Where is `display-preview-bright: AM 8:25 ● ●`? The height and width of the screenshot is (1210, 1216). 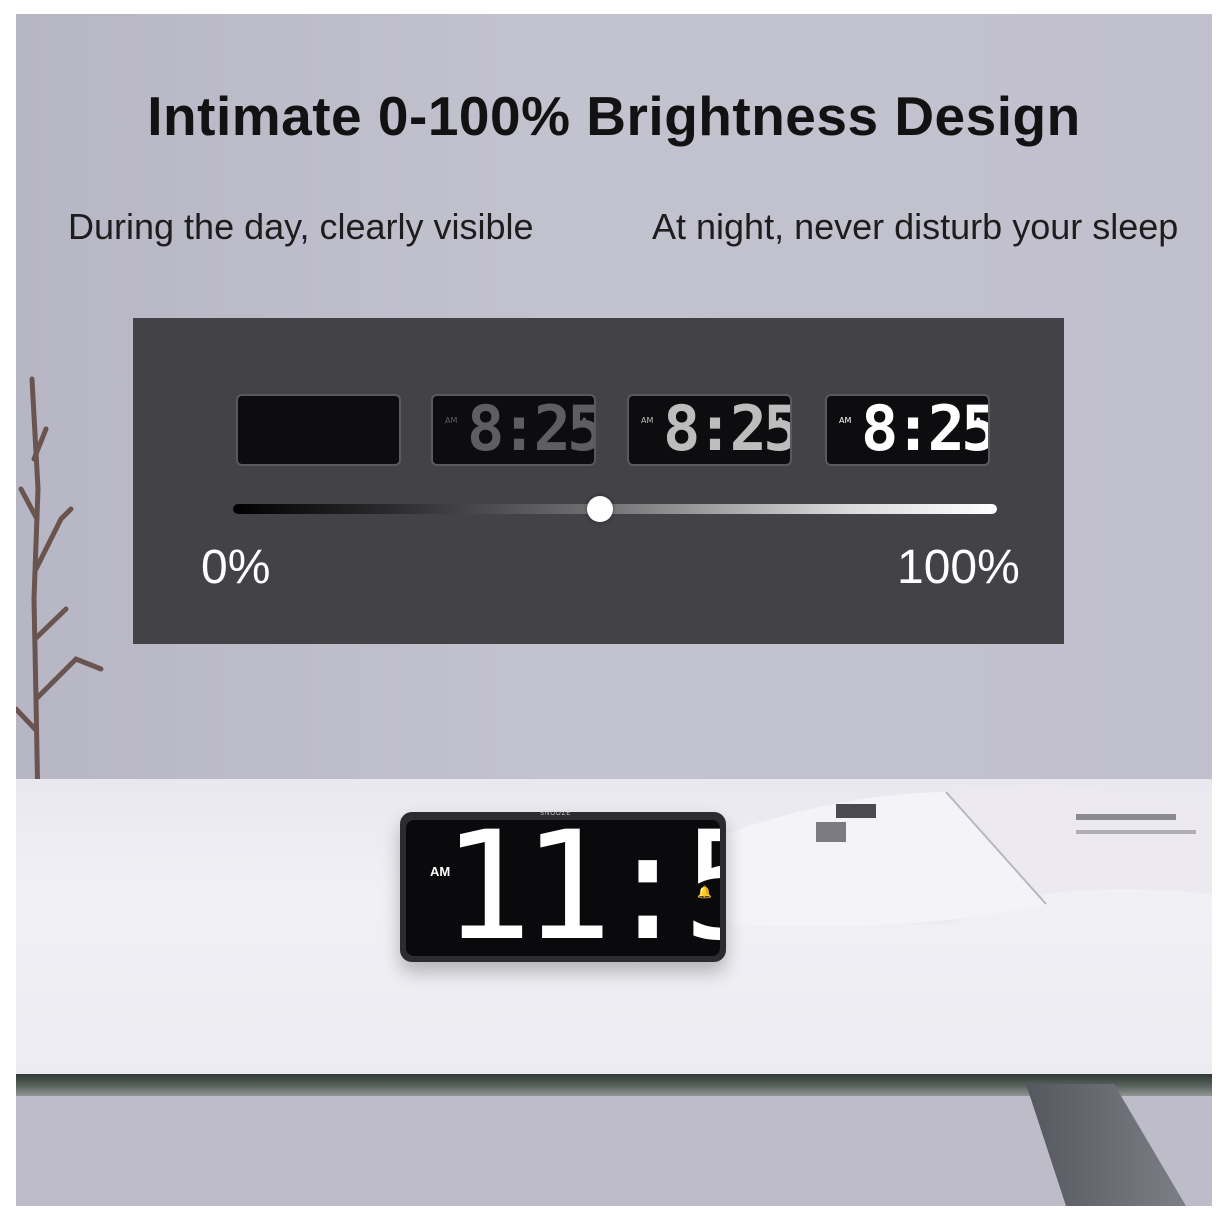
display-preview-bright: AM 8:25 ● ● is located at coordinates (907, 430).